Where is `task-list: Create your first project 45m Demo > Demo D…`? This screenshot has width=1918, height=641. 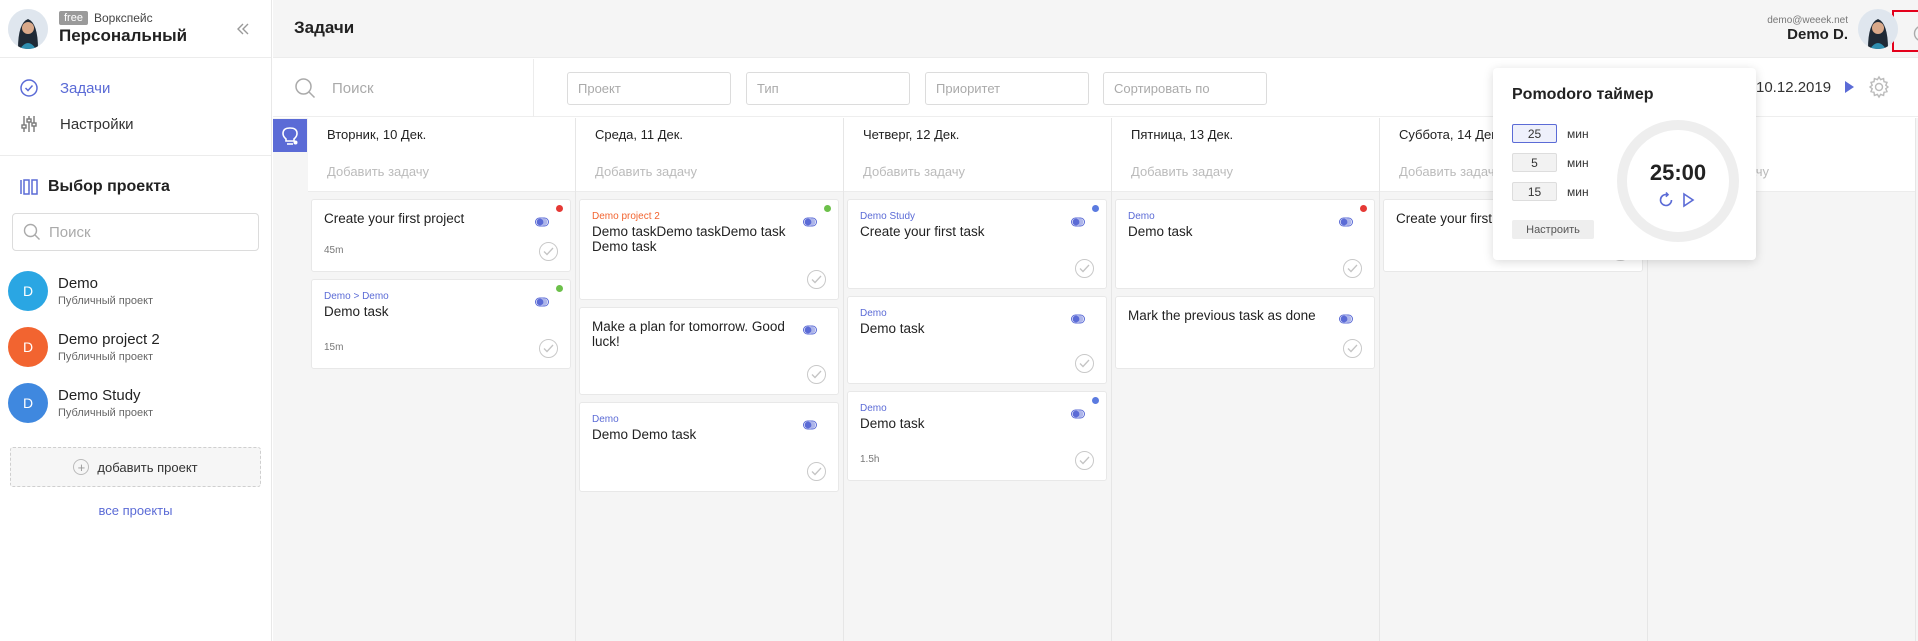 task-list: Create your first project 45m Demo > Demo D… is located at coordinates (441, 280).